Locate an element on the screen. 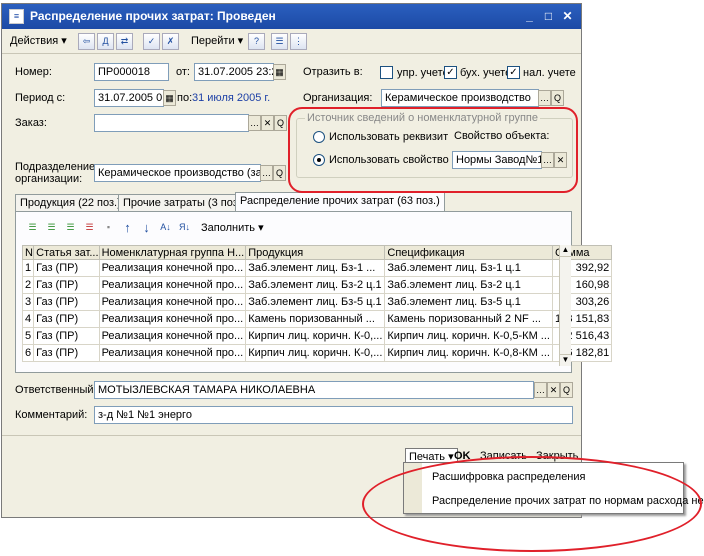 This screenshot has height=556, width=704. movements-icon: Д is located at coordinates (105, 41).